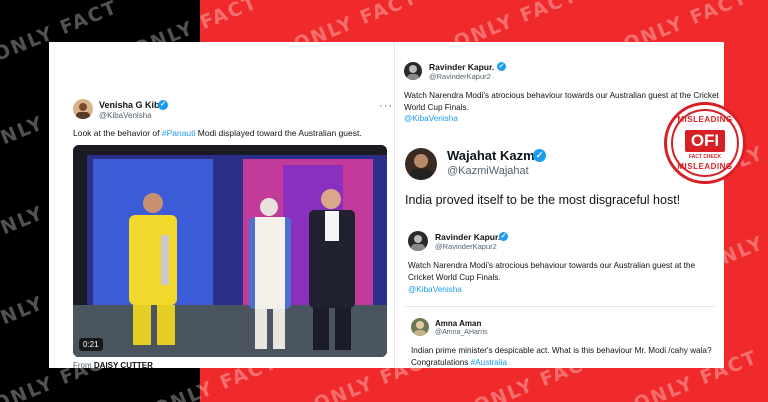 Image resolution: width=768 pixels, height=402 pixels. I want to click on misleading-stamp: MISLEADING OFI FACT CHECK MISLEADING, so click(705, 143).